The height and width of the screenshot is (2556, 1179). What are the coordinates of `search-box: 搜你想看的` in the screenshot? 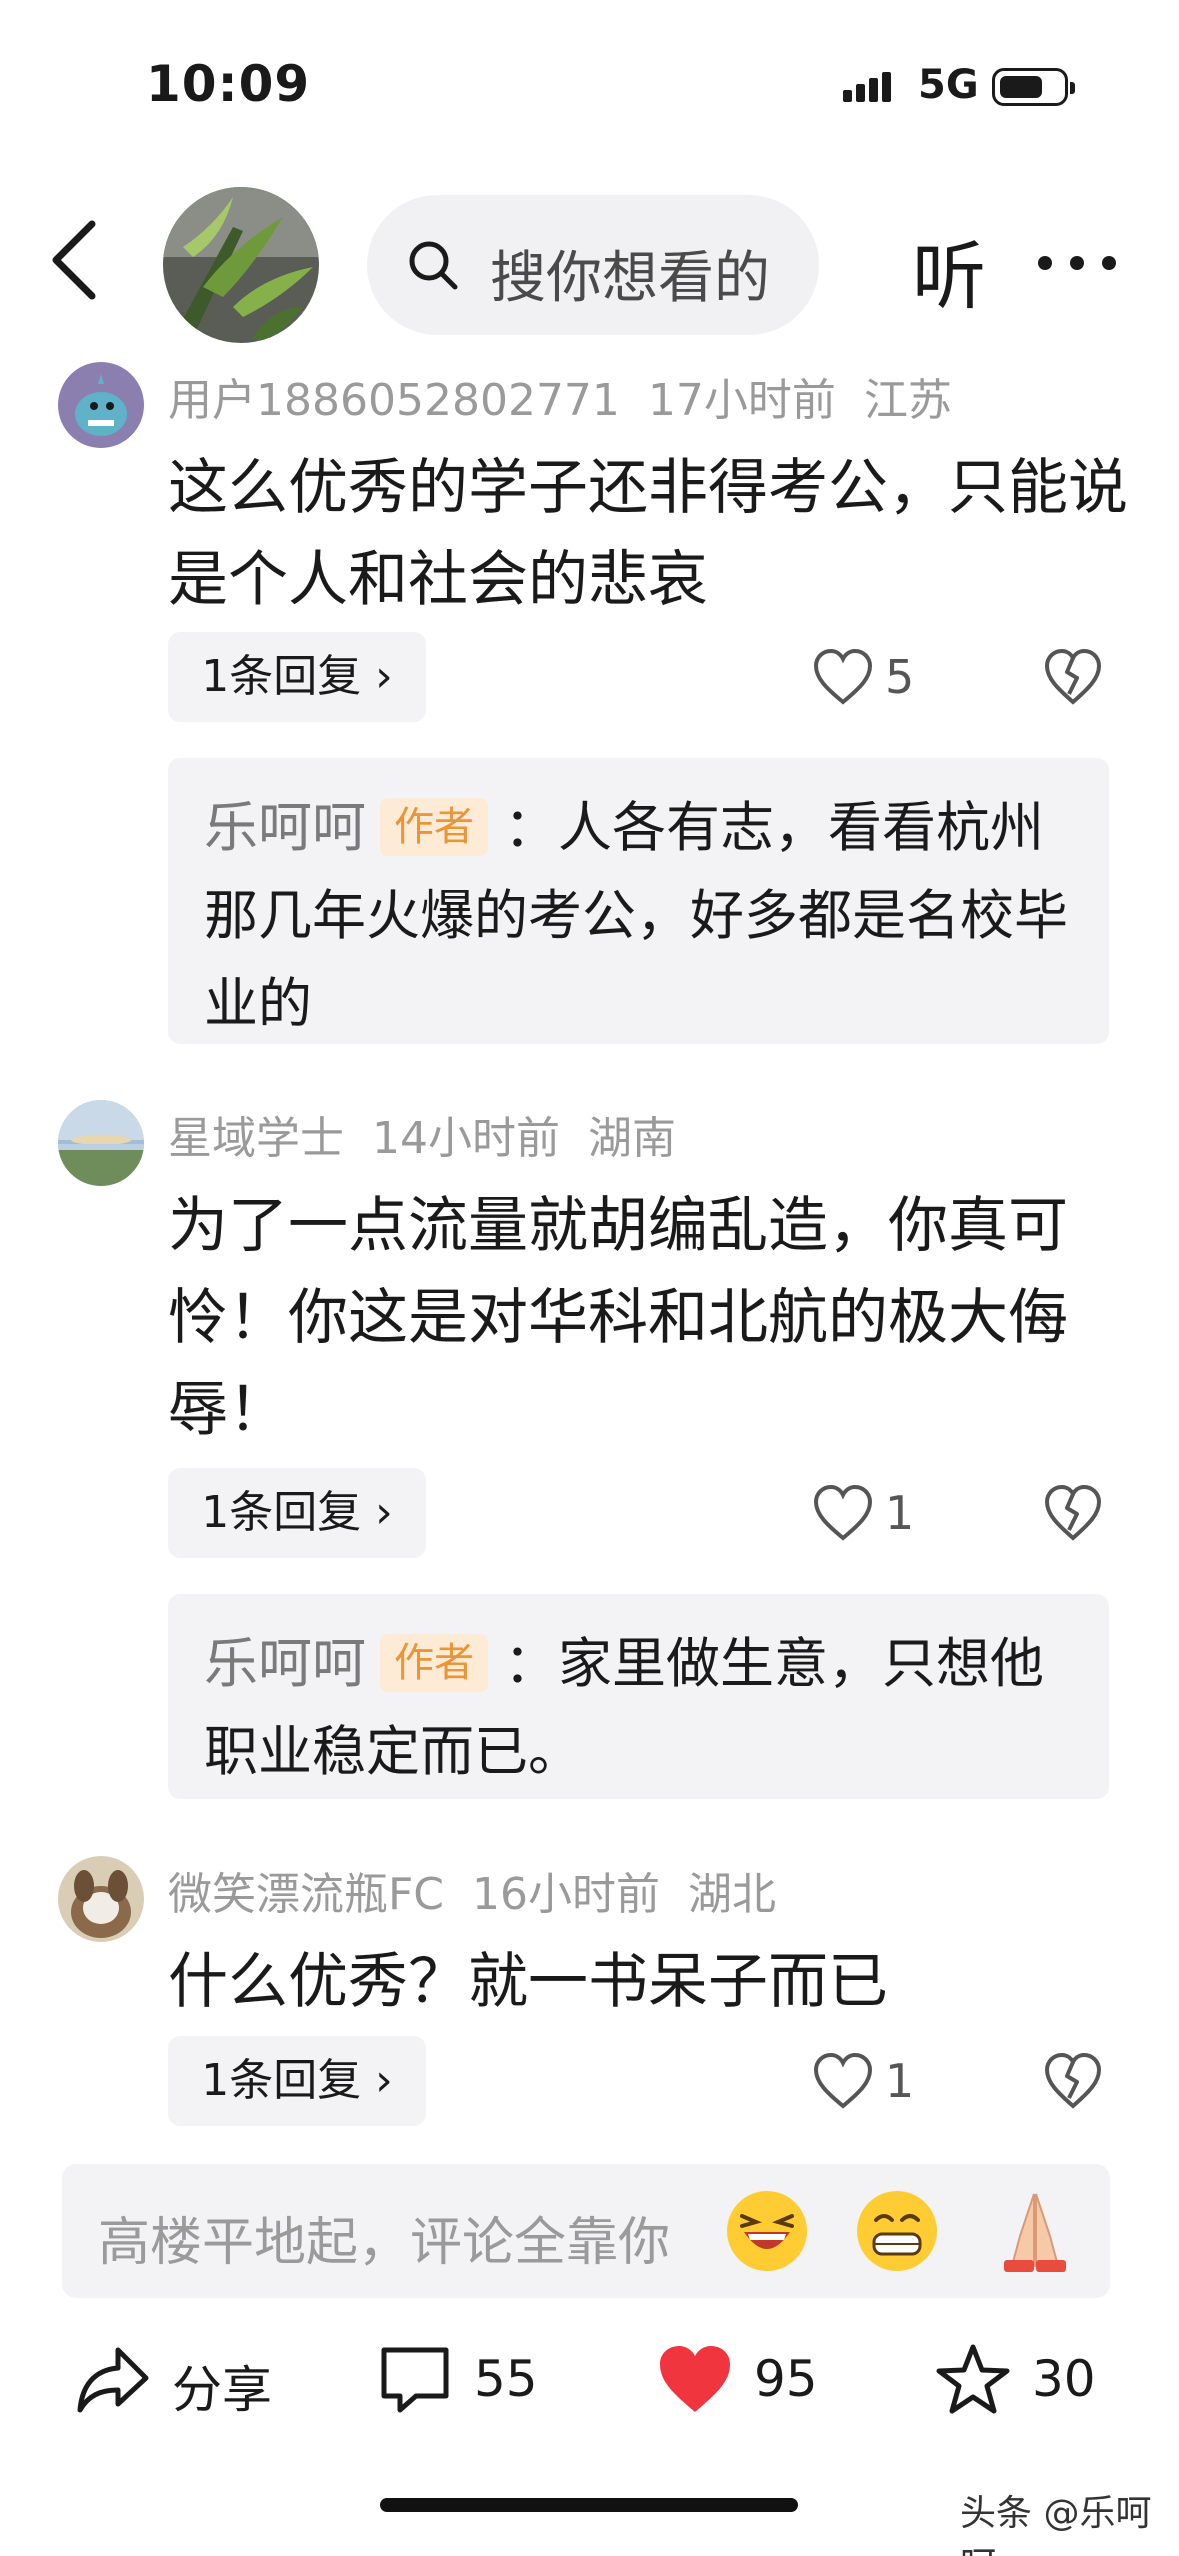 It's located at (593, 265).